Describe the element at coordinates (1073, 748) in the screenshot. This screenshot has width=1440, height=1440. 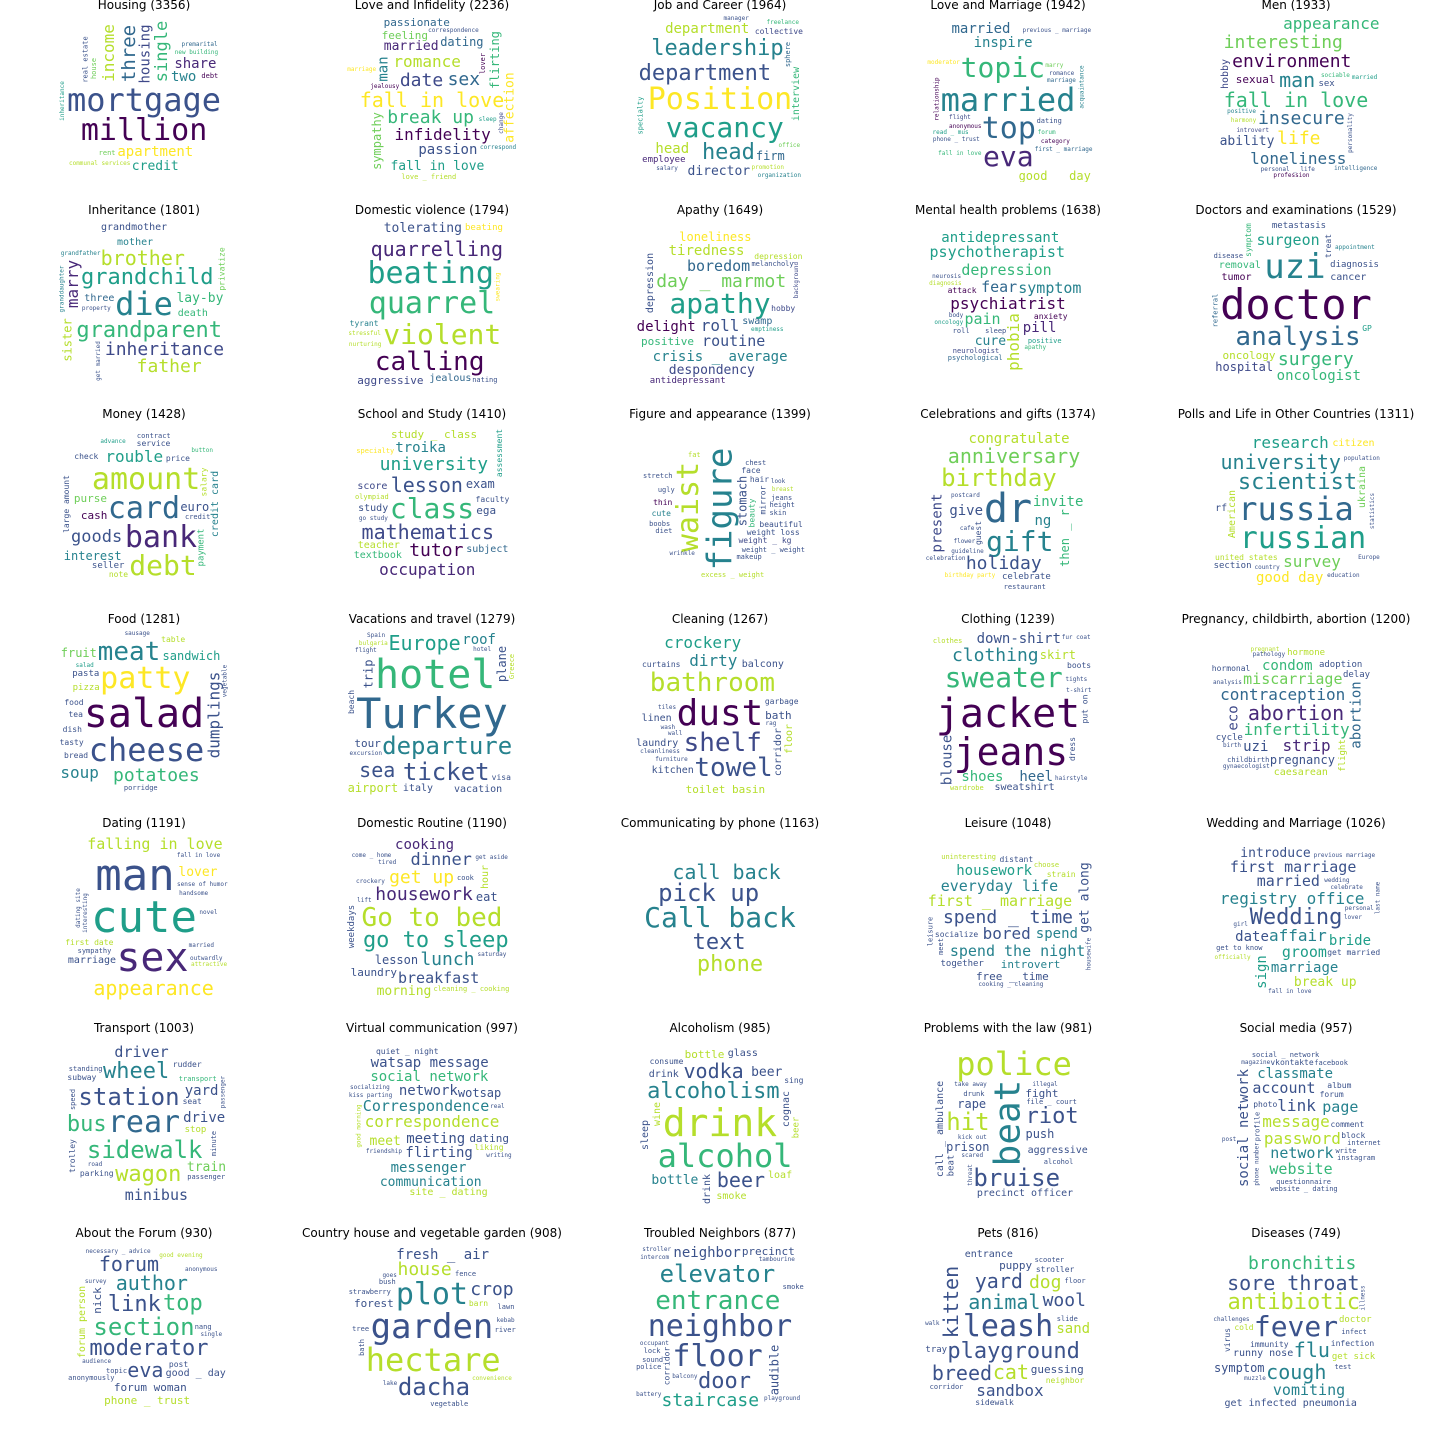
I see `cloud-word: dress` at that location.